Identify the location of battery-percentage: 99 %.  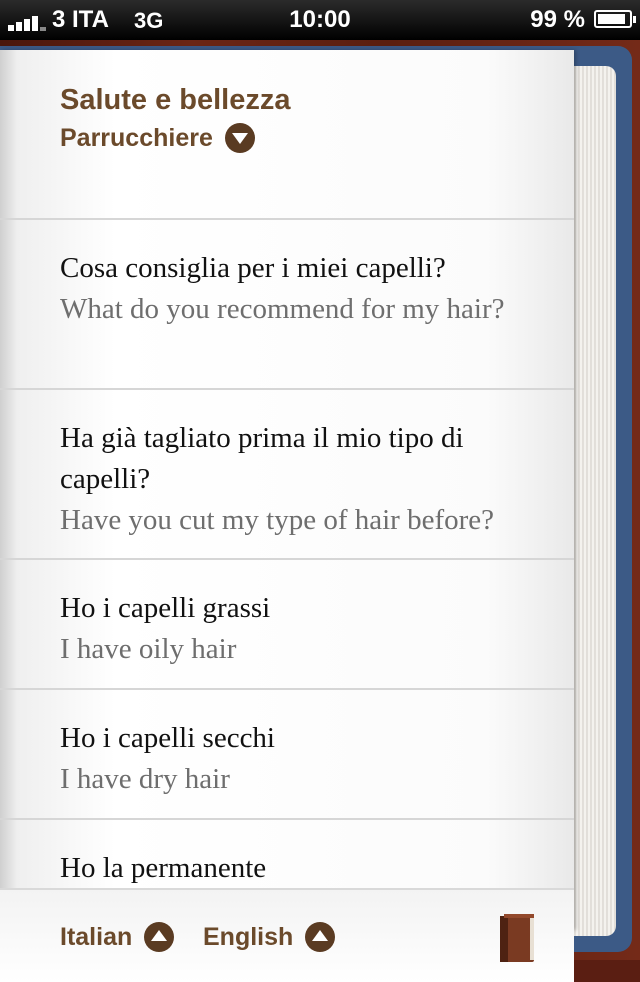
(557, 19).